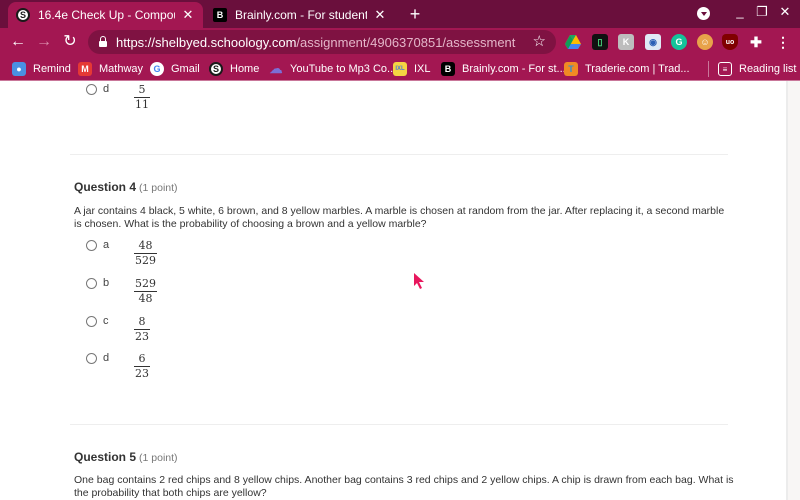  Describe the element at coordinates (18, 42) in the screenshot. I see `back-button: ←` at that location.